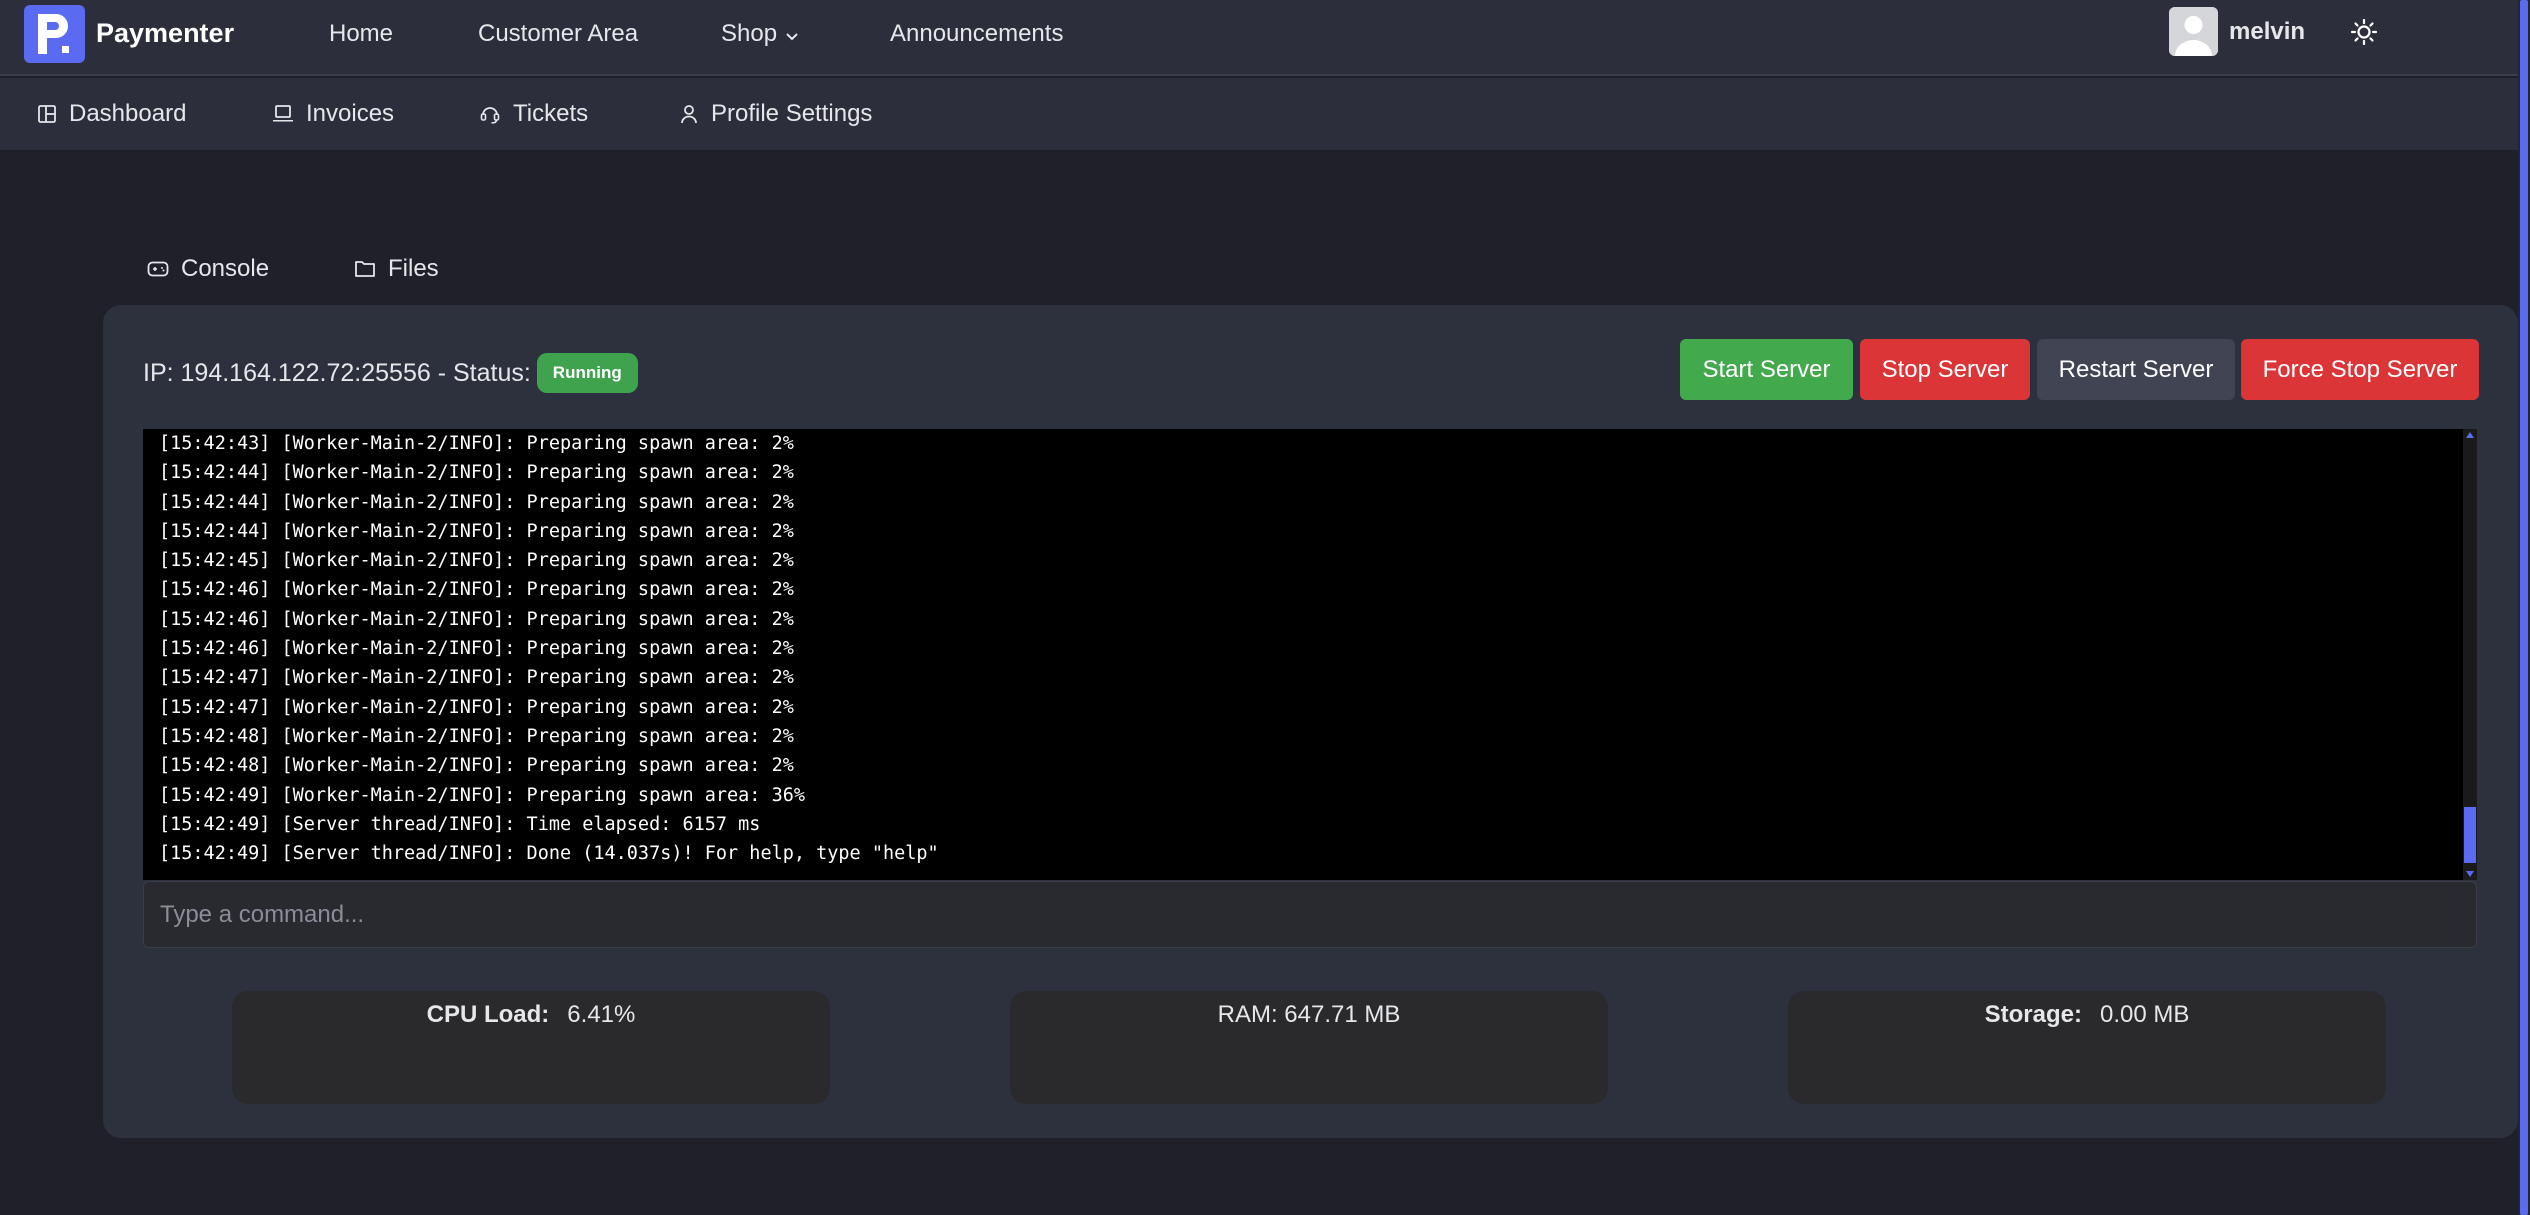 This screenshot has width=2530, height=1215. I want to click on nav-home: Home, so click(361, 34).